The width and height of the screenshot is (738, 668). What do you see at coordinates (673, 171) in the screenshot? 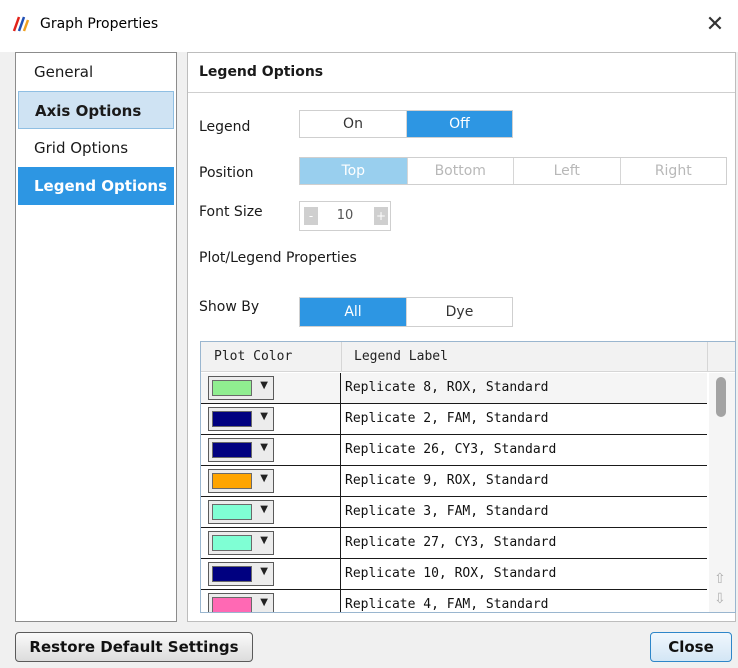
I see `position-right-button: Right` at bounding box center [673, 171].